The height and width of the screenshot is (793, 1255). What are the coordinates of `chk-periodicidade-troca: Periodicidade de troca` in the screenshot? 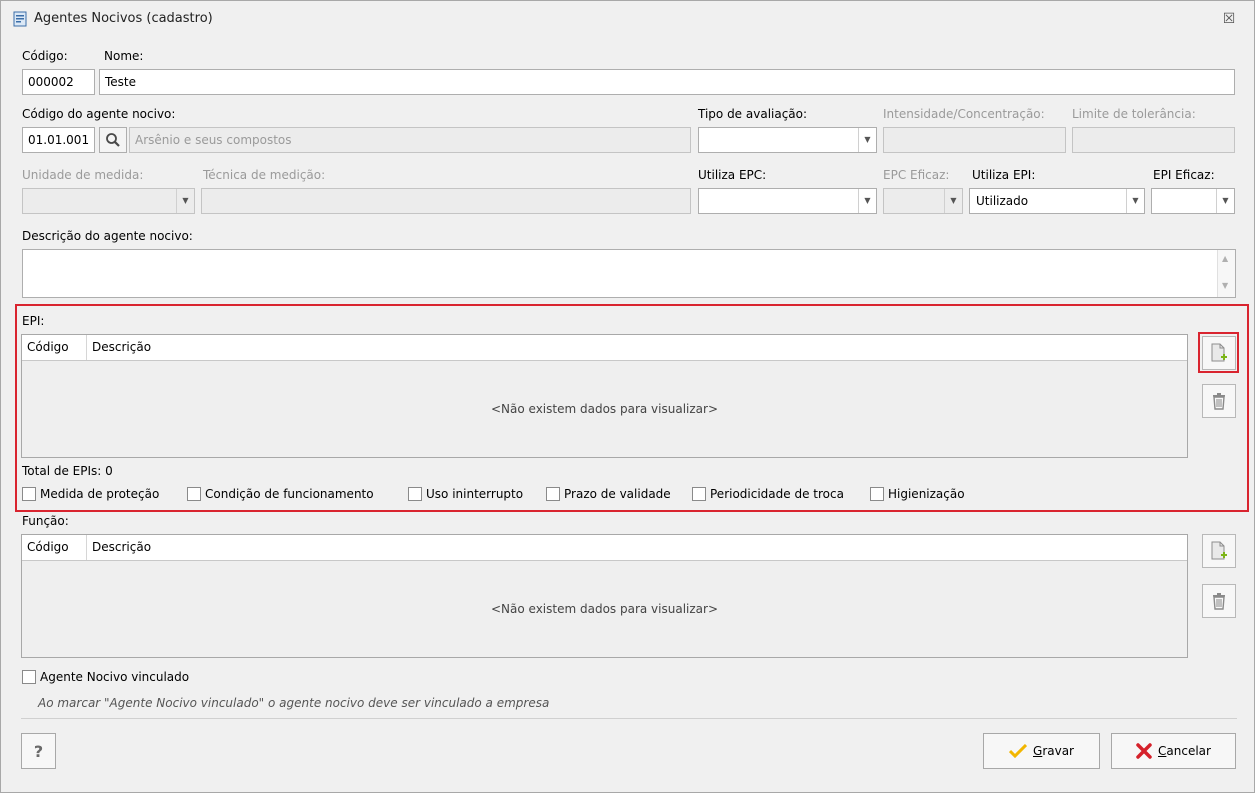 It's located at (768, 494).